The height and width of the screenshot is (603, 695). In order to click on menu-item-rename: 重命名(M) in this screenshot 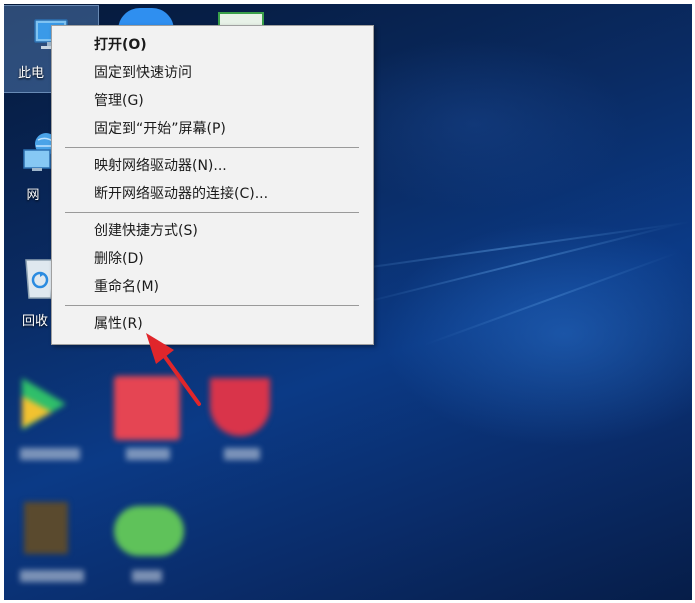, I will do `click(126, 287)`.